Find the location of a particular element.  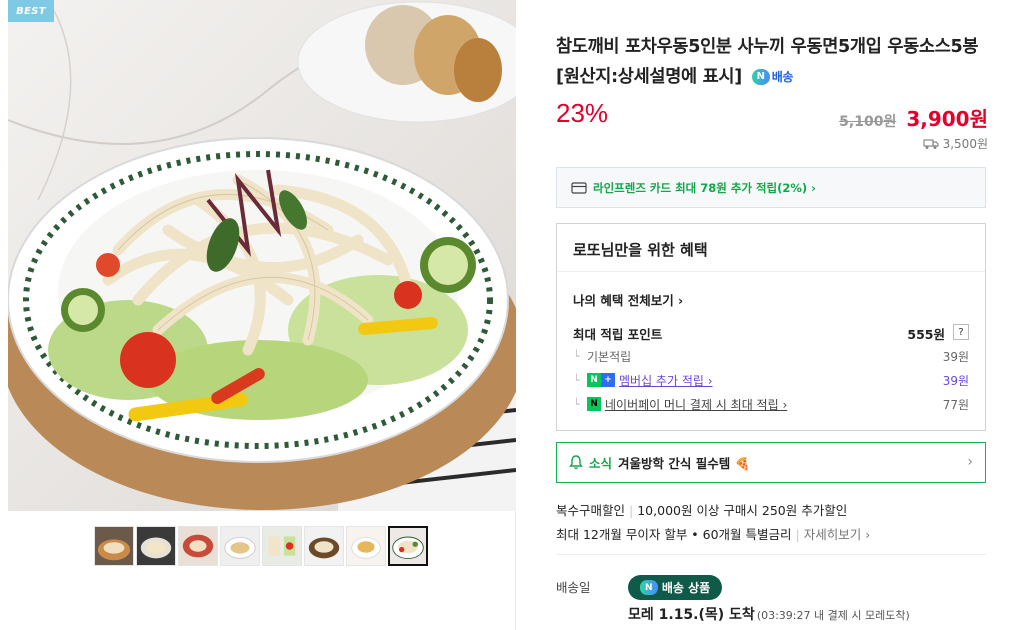

sale-price: 3,900원 is located at coordinates (947, 119).